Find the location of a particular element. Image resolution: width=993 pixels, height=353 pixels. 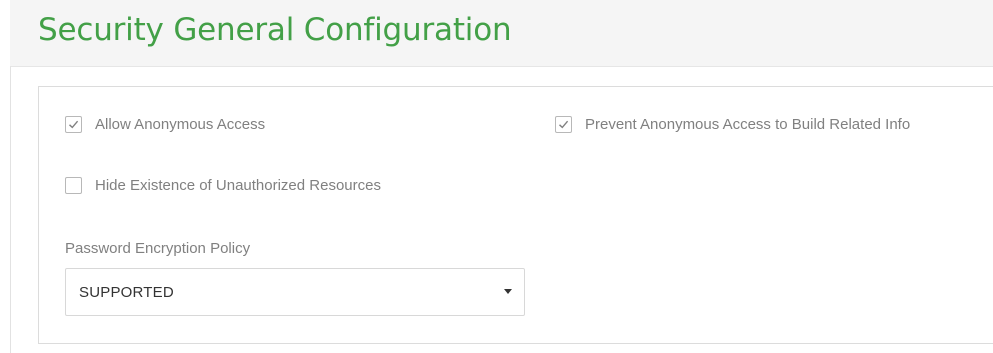

allow-anonymous-access-label: Allow Anonymous Access is located at coordinates (180, 124).